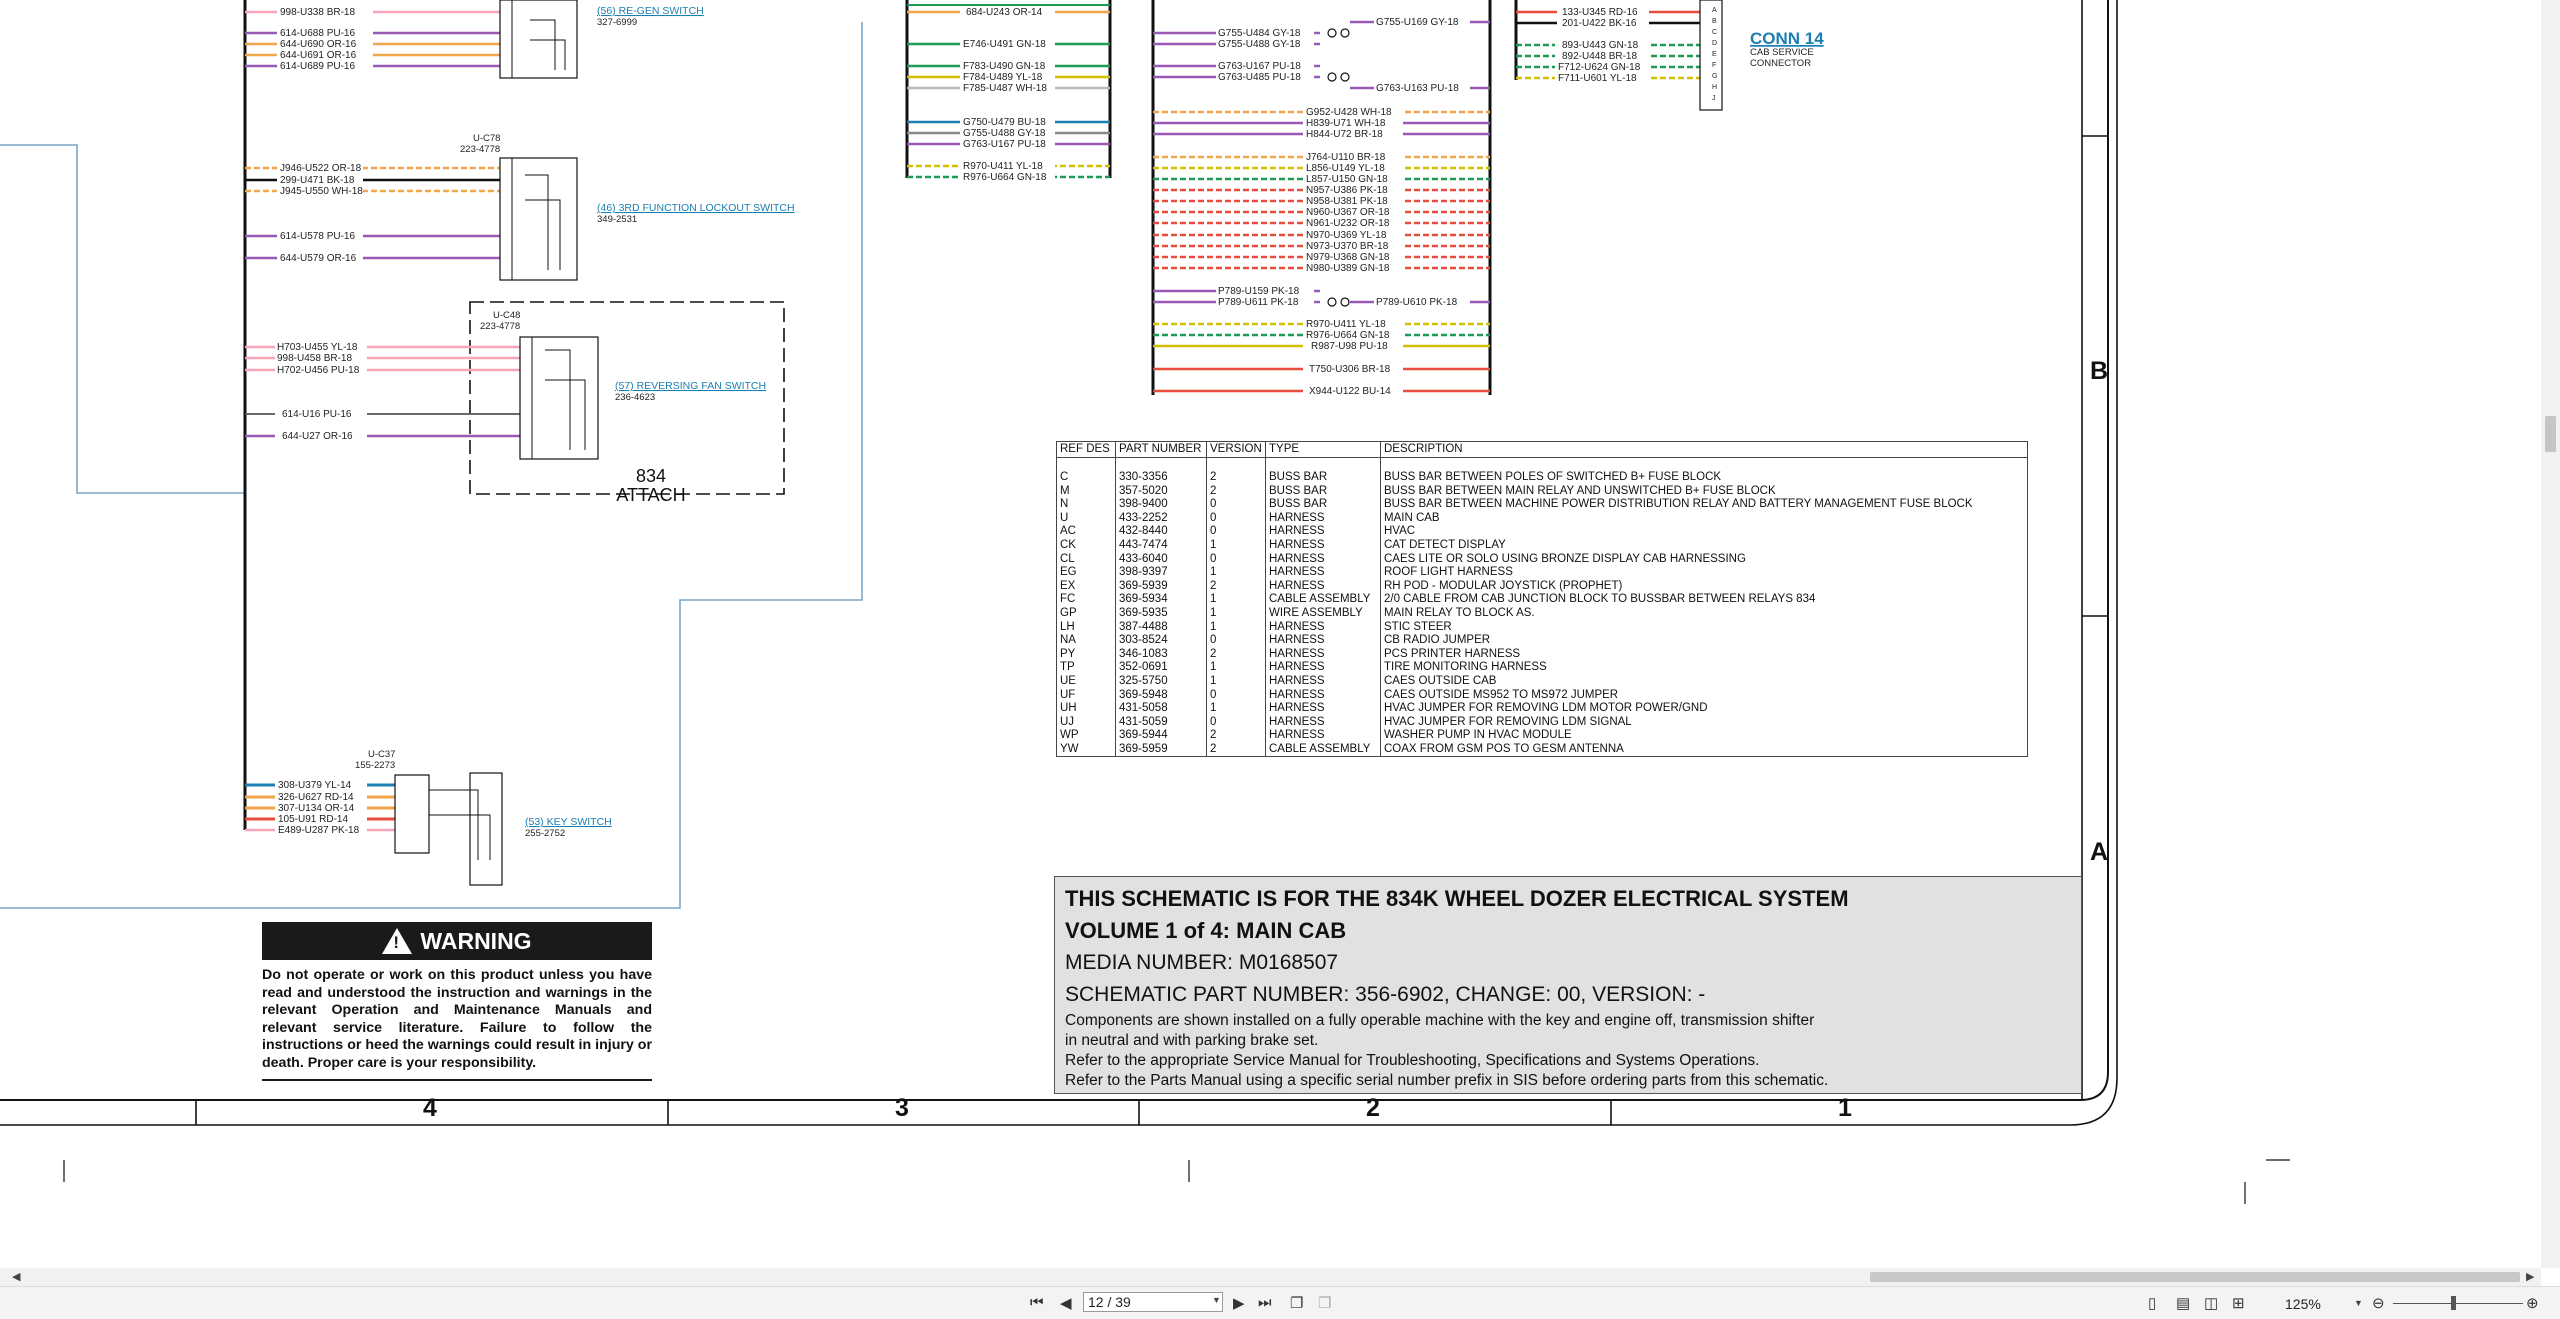 This screenshot has height=1319, width=2560. What do you see at coordinates (2458, 1303) in the screenshot?
I see `zoom-slider` at bounding box center [2458, 1303].